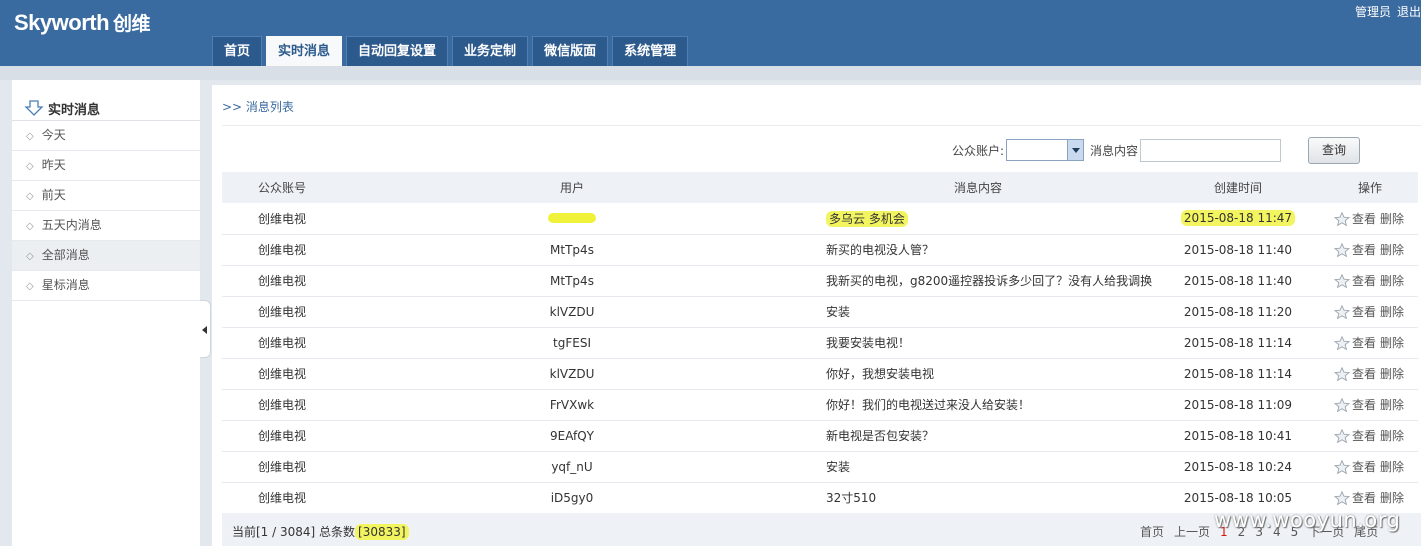 This screenshot has height=546, width=1421. What do you see at coordinates (294, 532) in the screenshot?
I see `count-prefix: 当前[1 / 3084] 总条数` at bounding box center [294, 532].